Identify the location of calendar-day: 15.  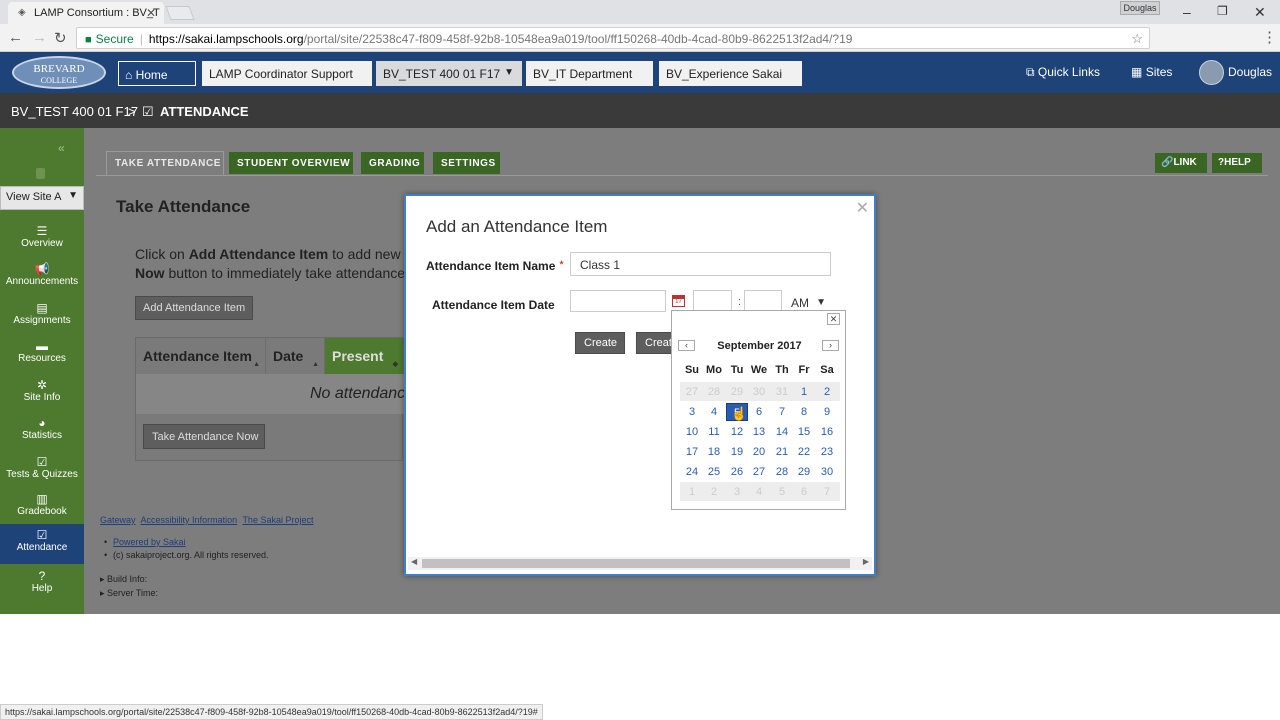
(804, 432).